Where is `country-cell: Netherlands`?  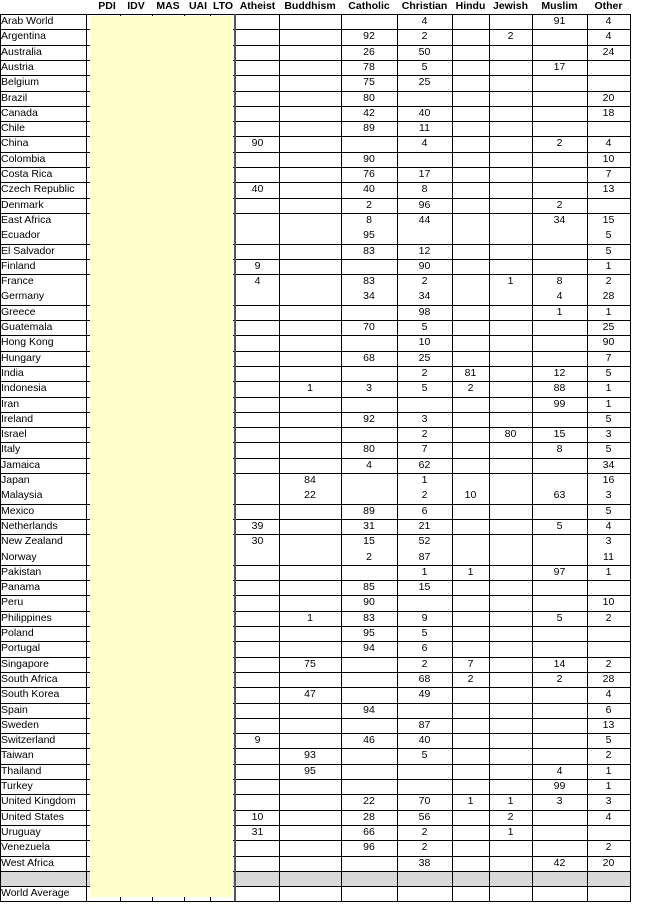 country-cell: Netherlands is located at coordinates (43, 526).